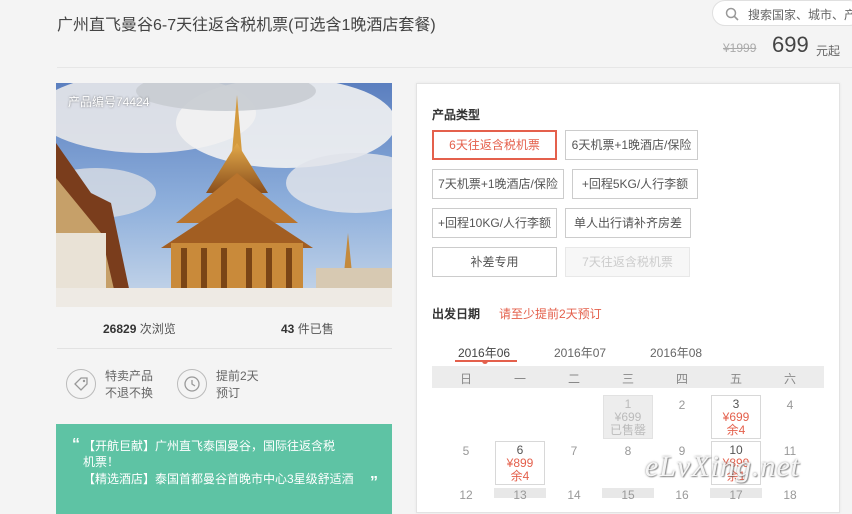 The height and width of the screenshot is (514, 852). I want to click on feature-line: 特卖产品, so click(129, 376).